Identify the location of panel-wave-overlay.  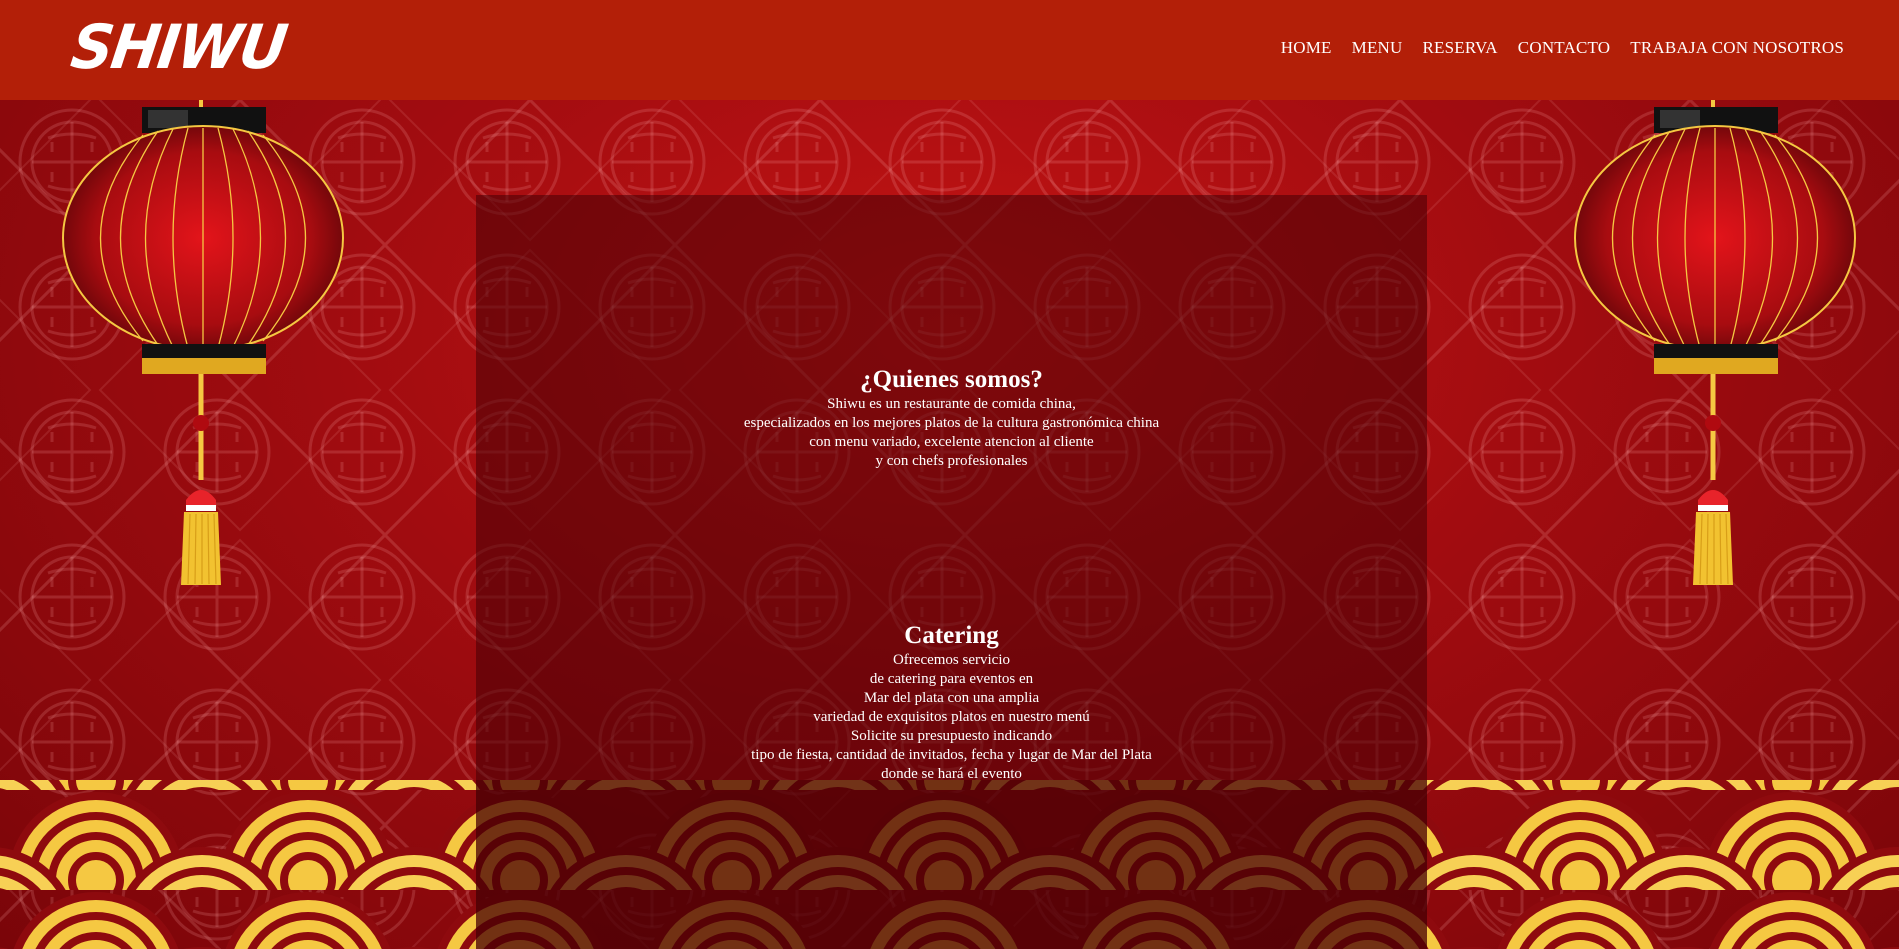
(951, 864).